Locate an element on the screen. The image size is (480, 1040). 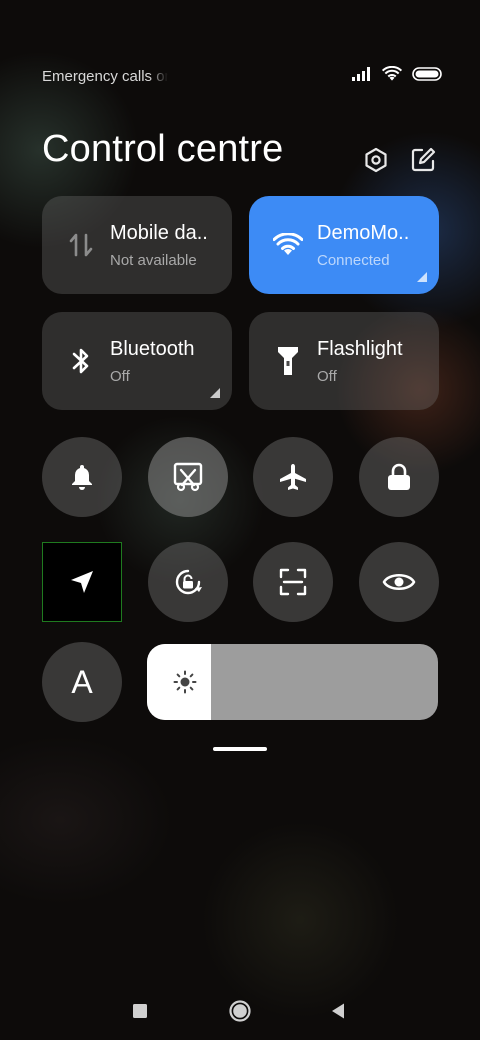
tile-status: Not available is located at coordinates (153, 260).